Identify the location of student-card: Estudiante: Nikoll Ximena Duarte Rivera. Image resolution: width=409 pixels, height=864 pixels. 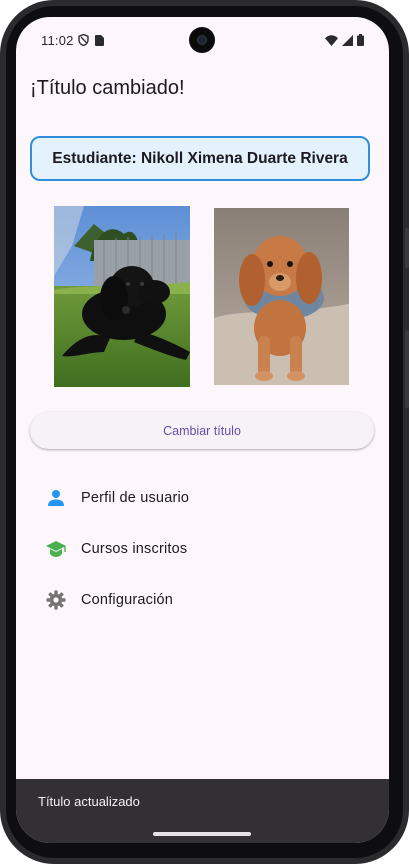
(200, 158).